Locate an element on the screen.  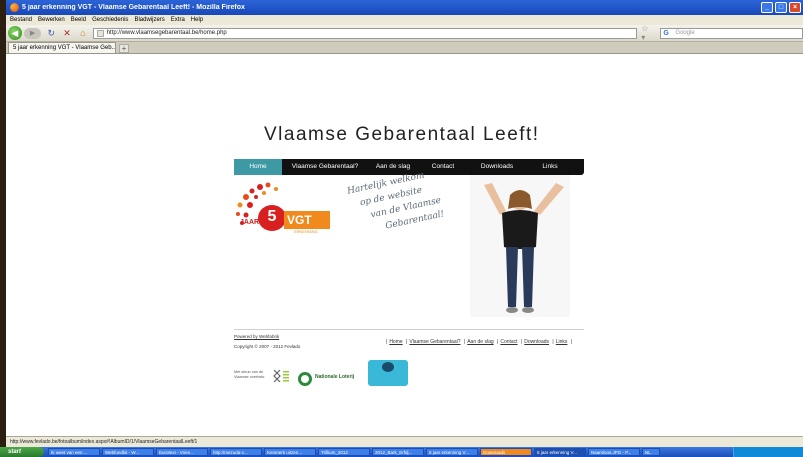
footer-link-downloads: Downloads is located at coordinates (536, 342).